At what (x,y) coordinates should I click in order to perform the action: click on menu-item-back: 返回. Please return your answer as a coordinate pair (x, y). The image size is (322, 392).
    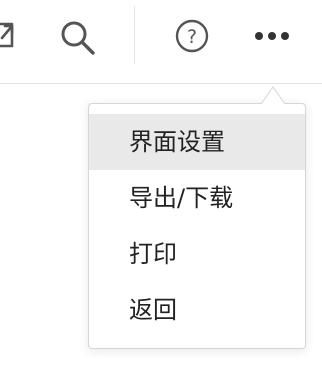
    Looking at the image, I should click on (197, 310).